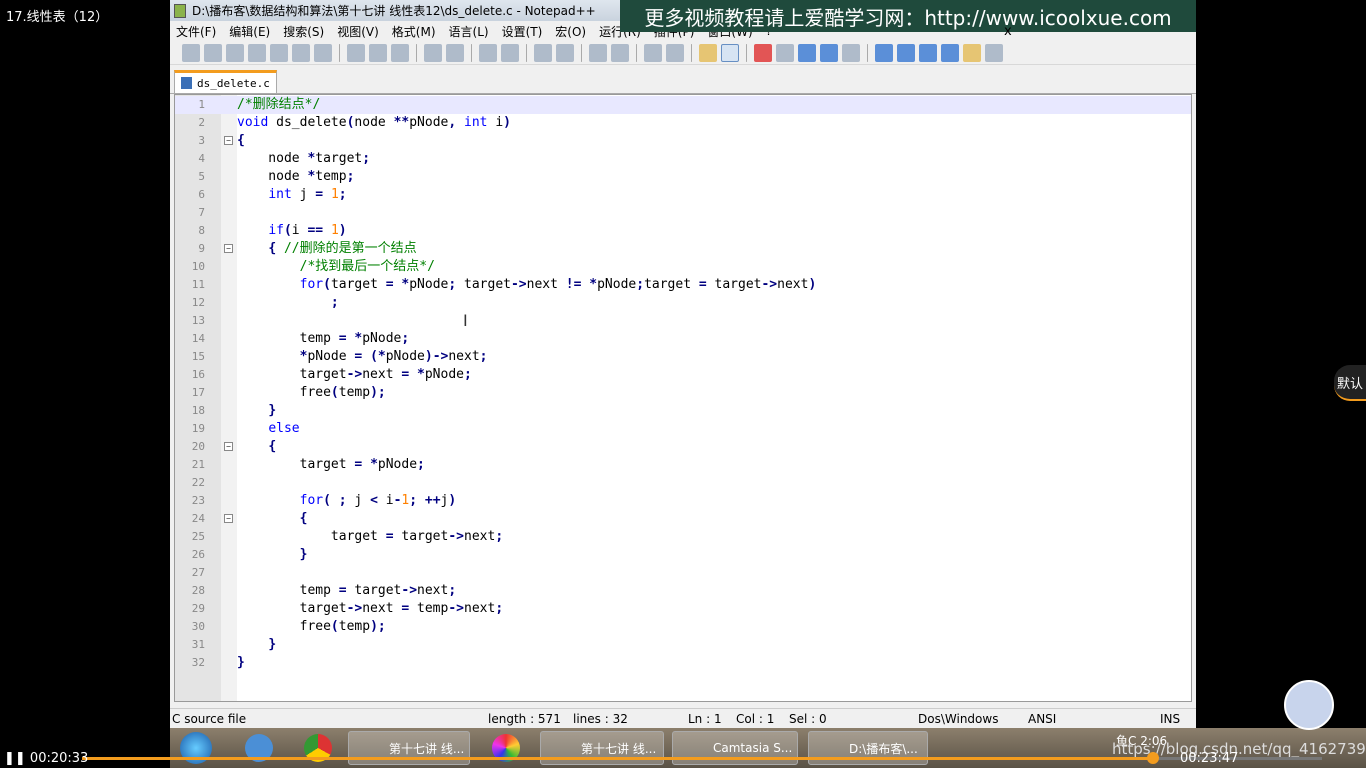  I want to click on code-line: 10 /*找到最后一个结点*/, so click(683, 267).